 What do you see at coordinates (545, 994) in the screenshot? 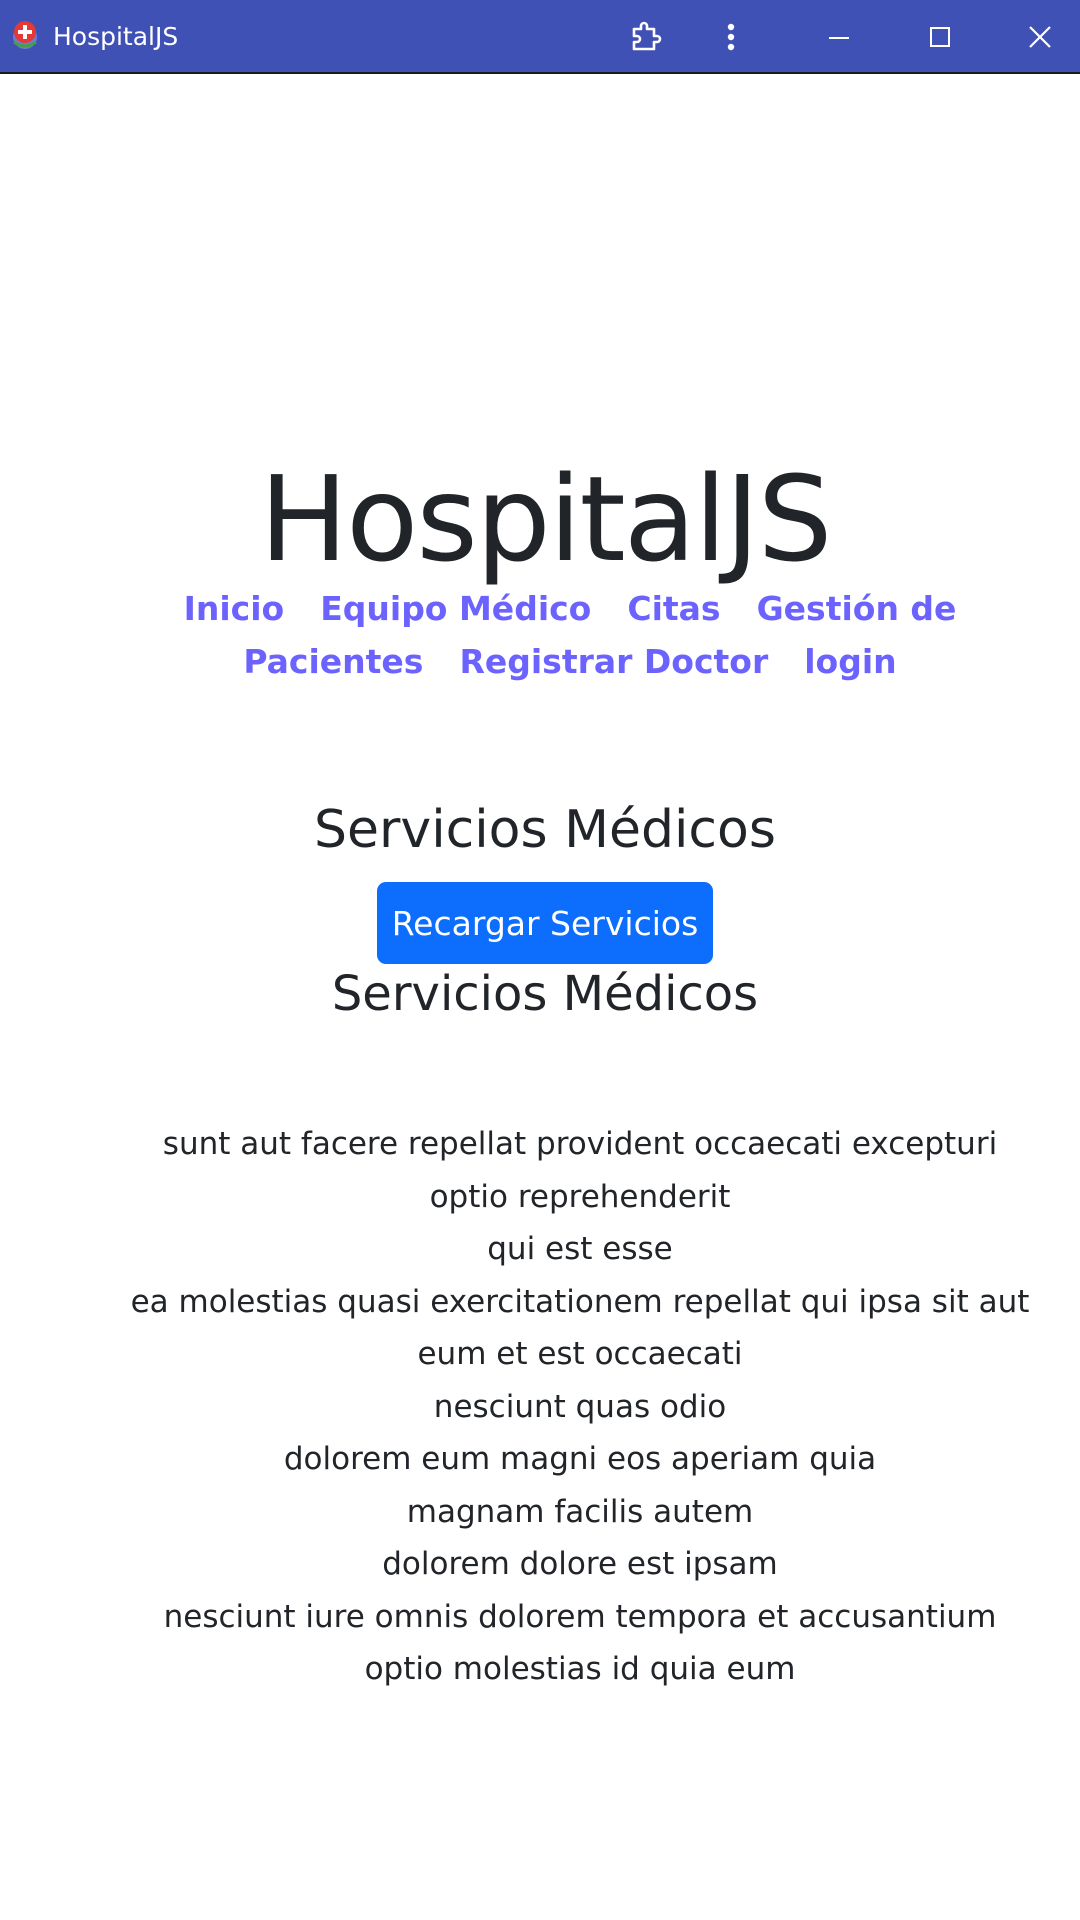
I see `services-list-title: Servicios Médicos` at bounding box center [545, 994].